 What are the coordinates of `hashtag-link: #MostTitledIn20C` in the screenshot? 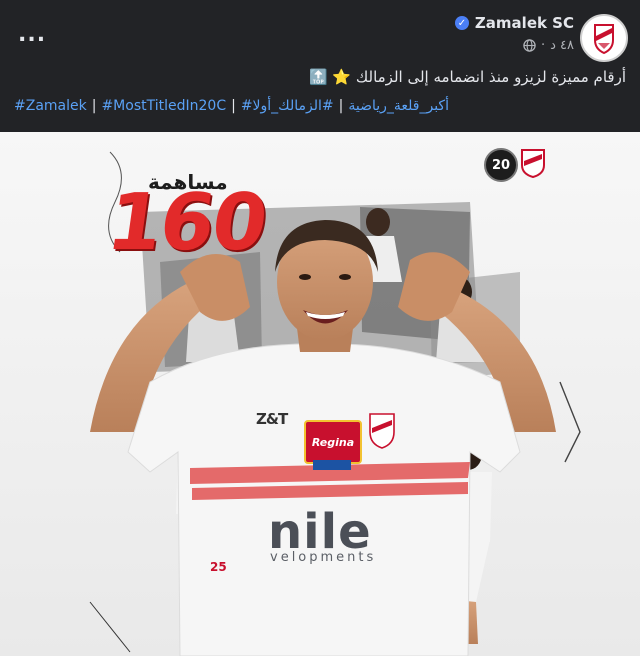 It's located at (163, 106).